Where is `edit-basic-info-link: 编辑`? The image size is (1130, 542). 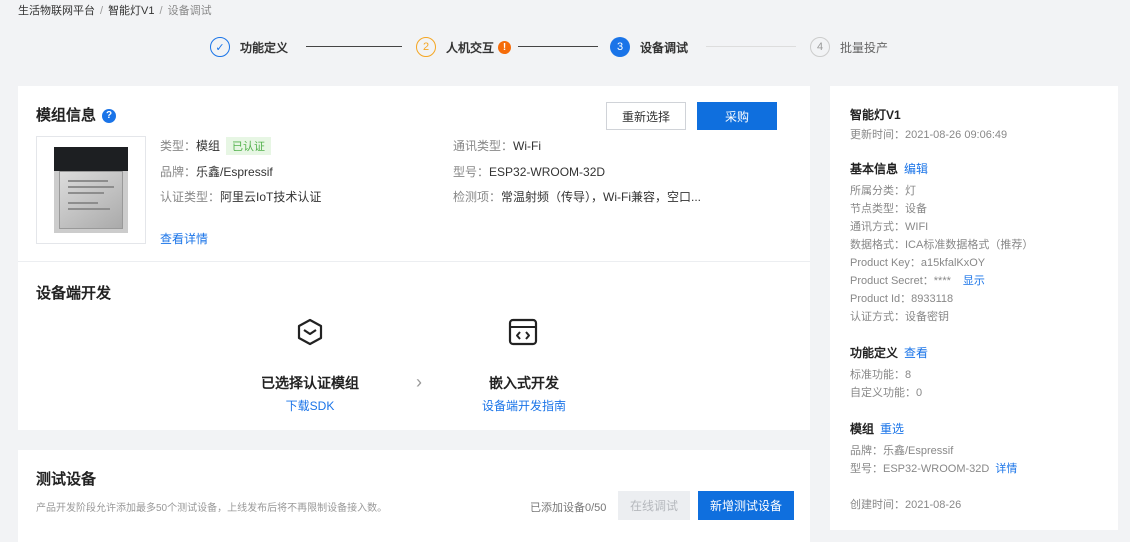 edit-basic-info-link: 编辑 is located at coordinates (916, 169).